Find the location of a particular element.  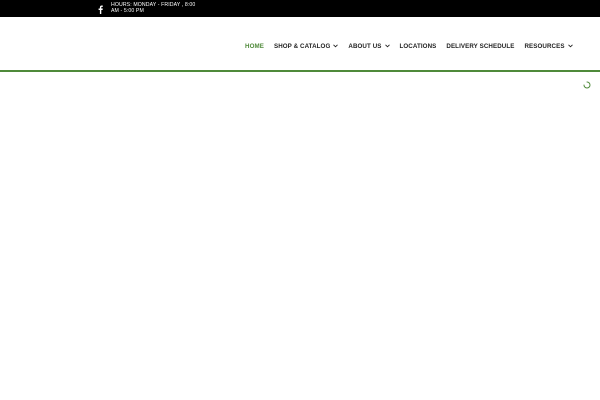

loading-spinner-icon is located at coordinates (587, 85).